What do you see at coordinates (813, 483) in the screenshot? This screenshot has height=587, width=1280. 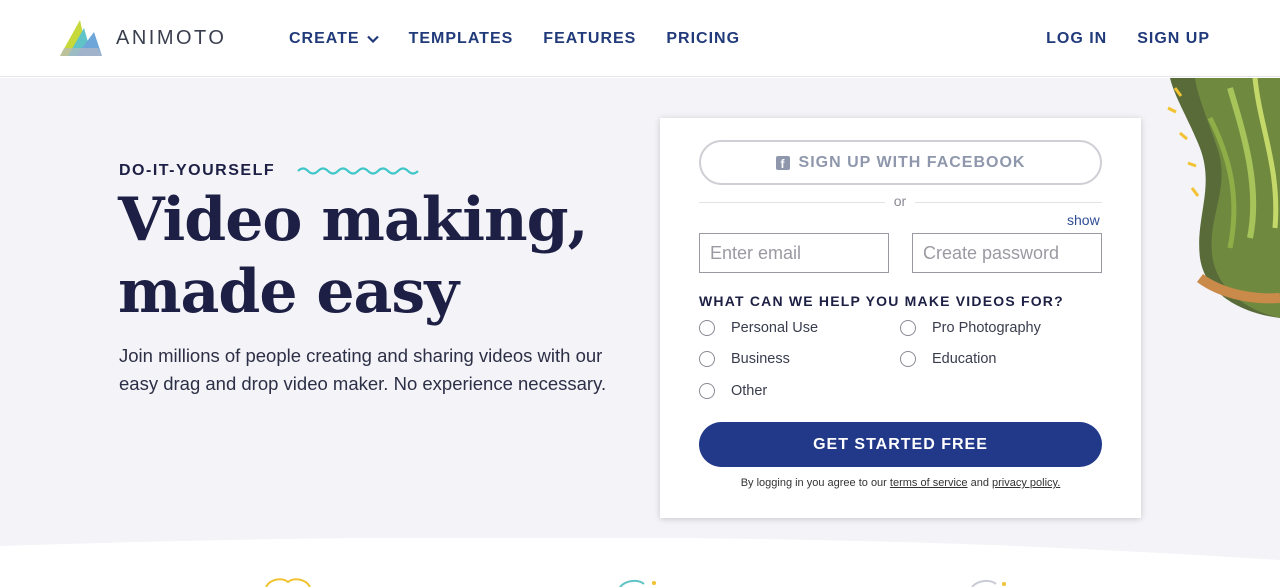 I see `legal-prefix: By logging in you agree to our` at bounding box center [813, 483].